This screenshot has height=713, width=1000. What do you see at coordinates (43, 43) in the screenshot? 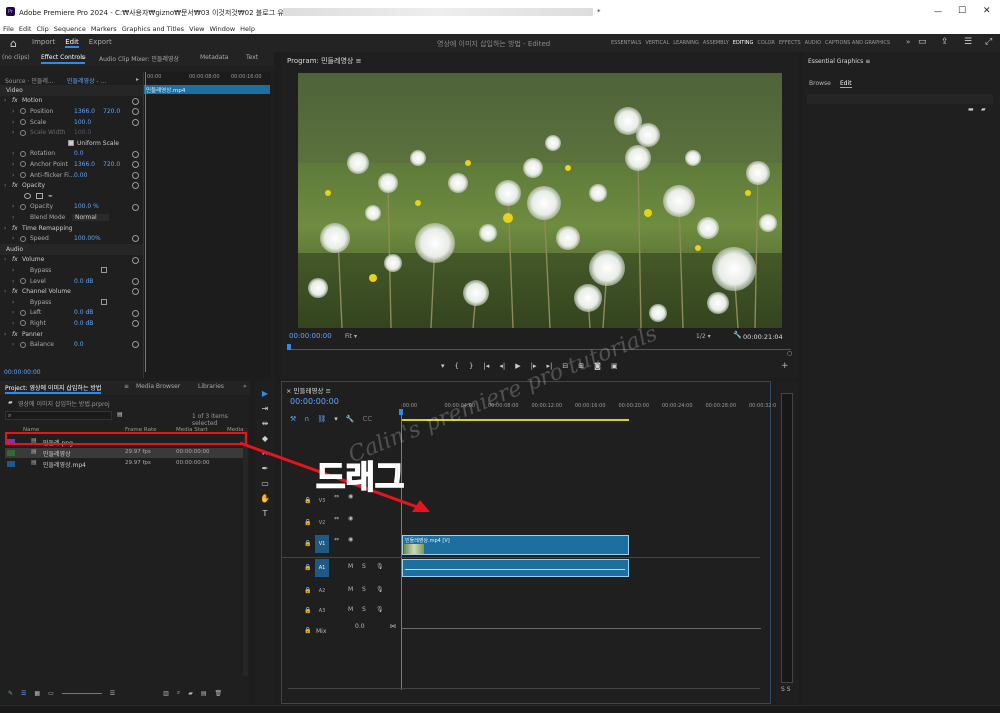
I see `nav-import: Import` at bounding box center [43, 43].